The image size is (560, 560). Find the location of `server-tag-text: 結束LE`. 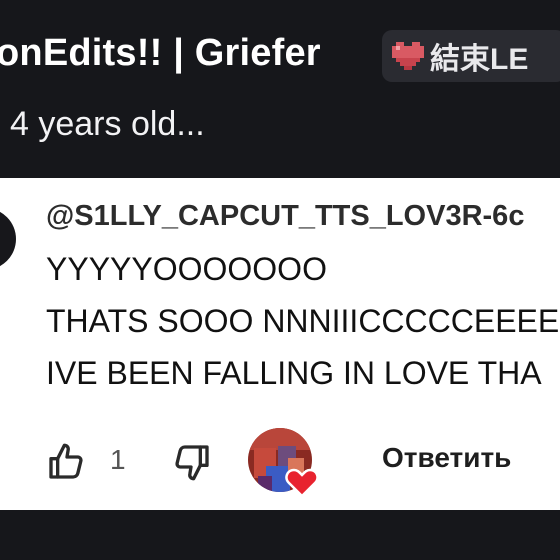

server-tag-text: 結束LE is located at coordinates (479, 59).